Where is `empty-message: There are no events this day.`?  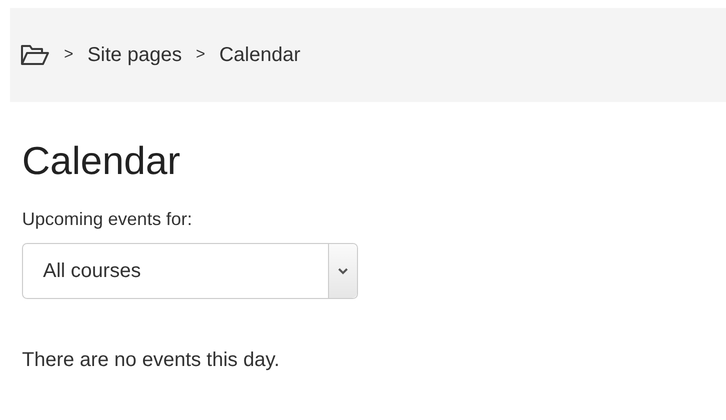
empty-message: There are no events this day. is located at coordinates (151, 360).